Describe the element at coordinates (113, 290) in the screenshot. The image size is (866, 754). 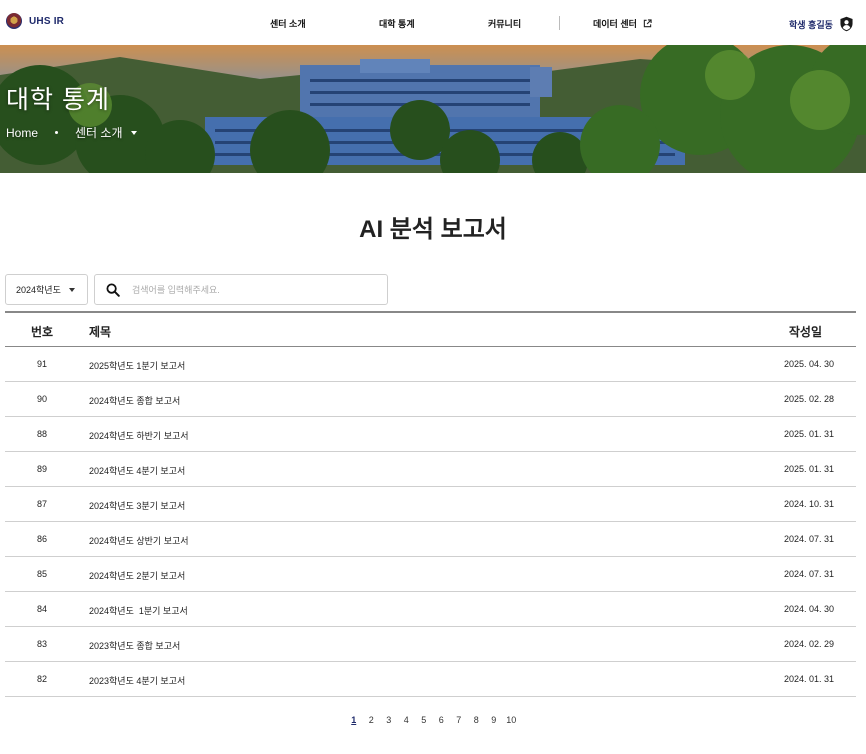
I see `search-icon` at that location.